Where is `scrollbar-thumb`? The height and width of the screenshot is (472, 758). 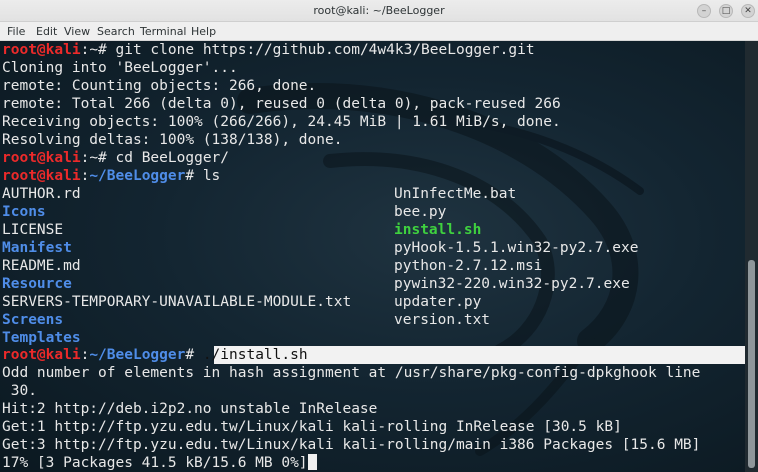 scrollbar-thumb is located at coordinates (751, 364).